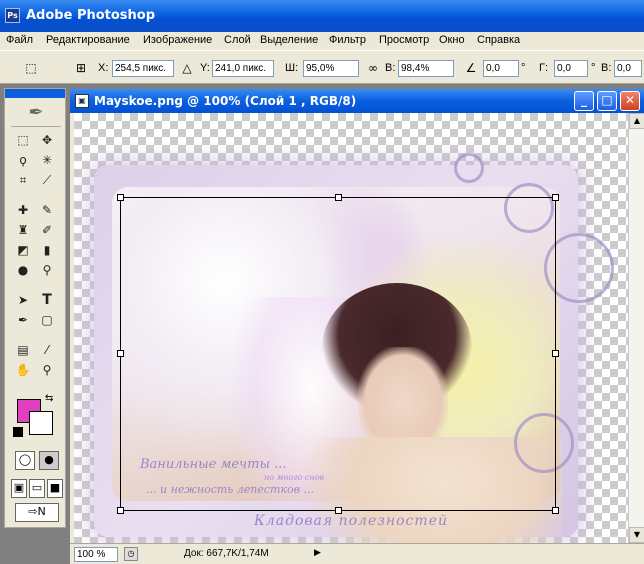 The height and width of the screenshot is (564, 644). I want to click on app-title: Adobe Photoshop, so click(91, 15).